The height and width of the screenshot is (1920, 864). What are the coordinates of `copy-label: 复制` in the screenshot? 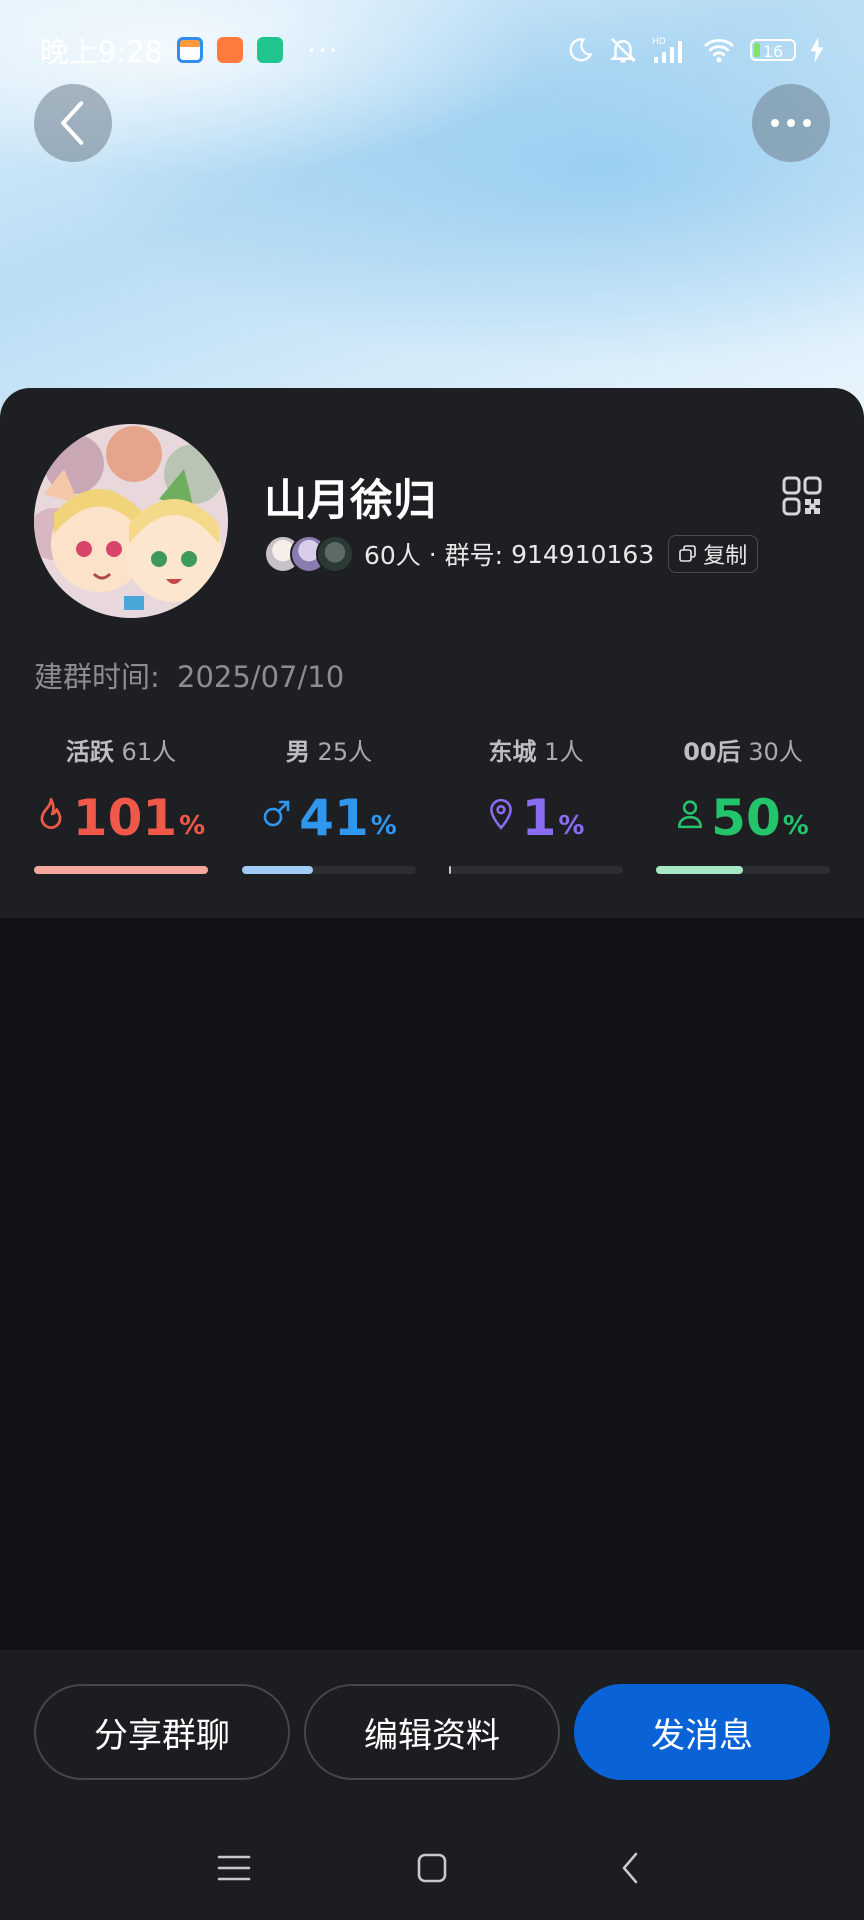 It's located at (725, 556).